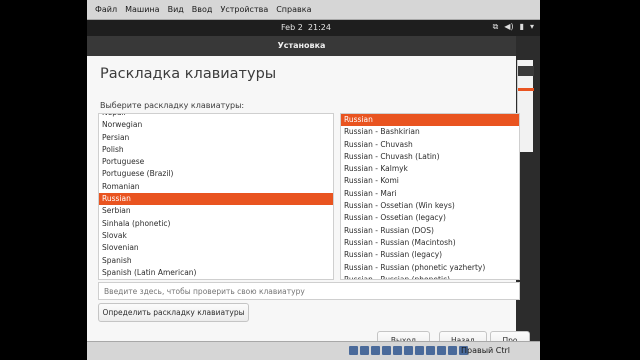  I want to click on optical-drive-icon, so click(364, 350).